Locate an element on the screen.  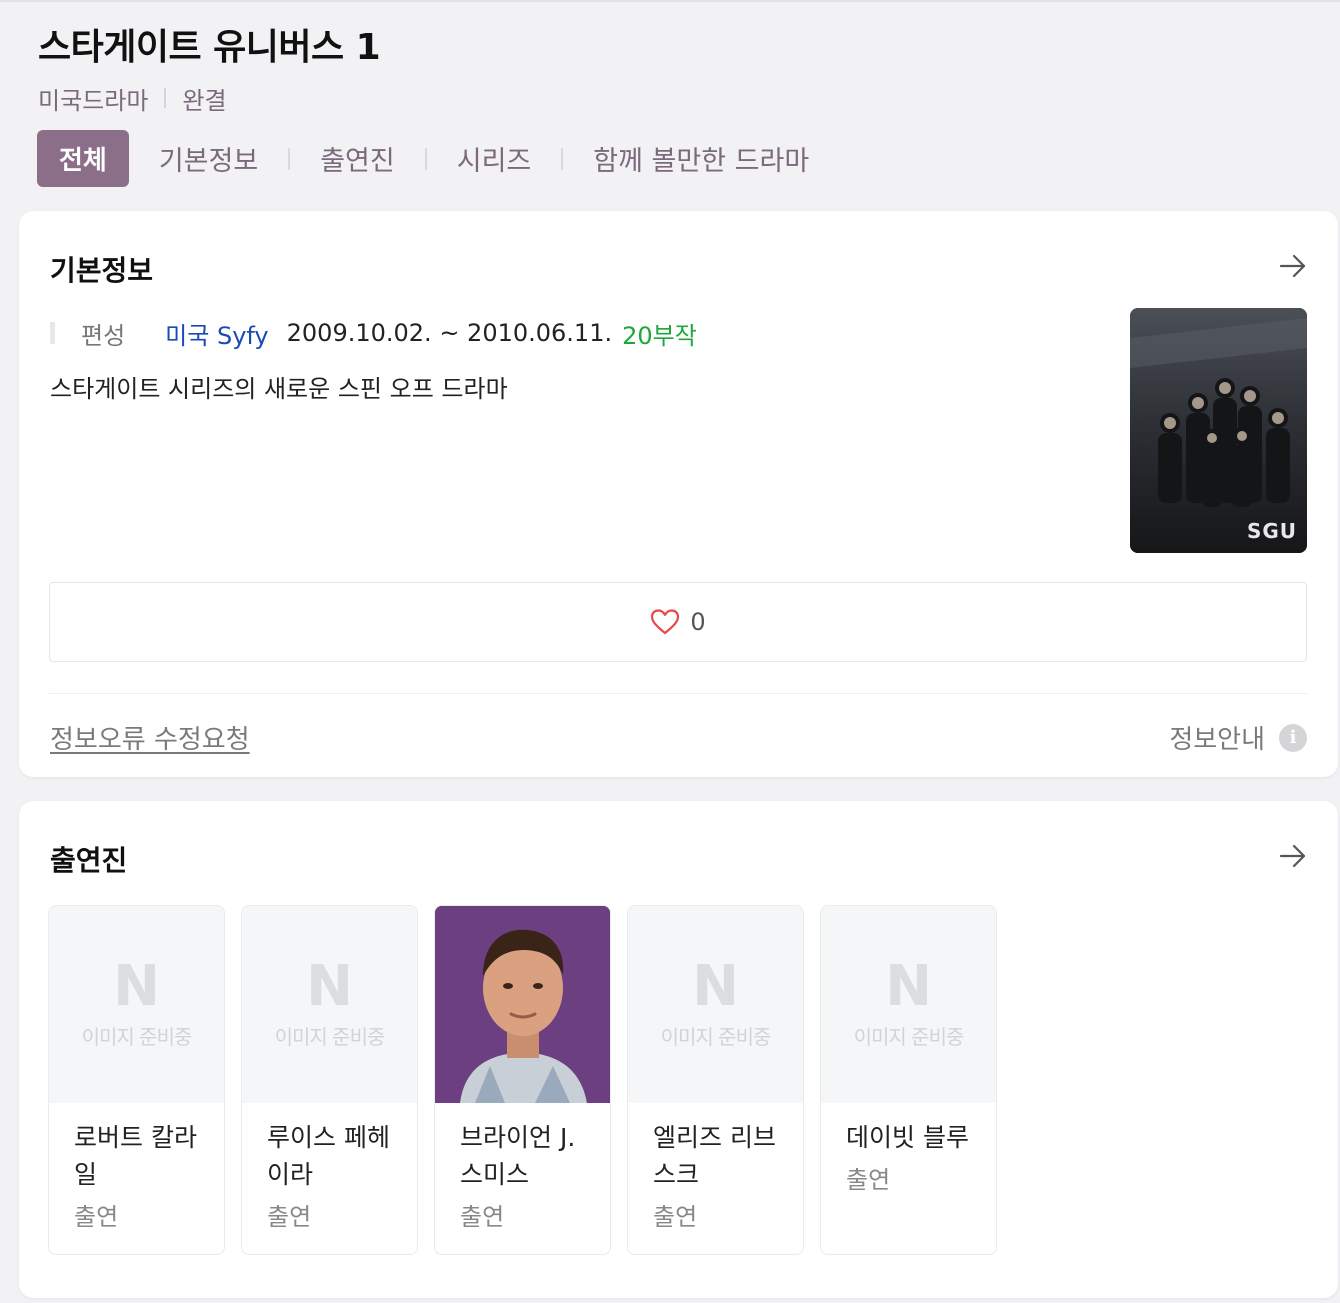
heart-icon is located at coordinates (665, 622).